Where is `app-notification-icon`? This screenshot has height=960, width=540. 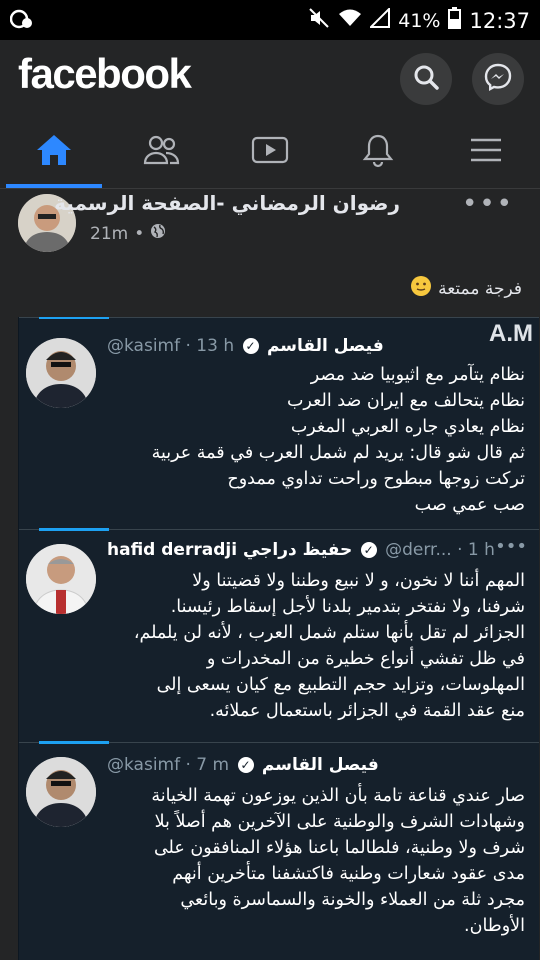
app-notification-icon is located at coordinates (21, 21).